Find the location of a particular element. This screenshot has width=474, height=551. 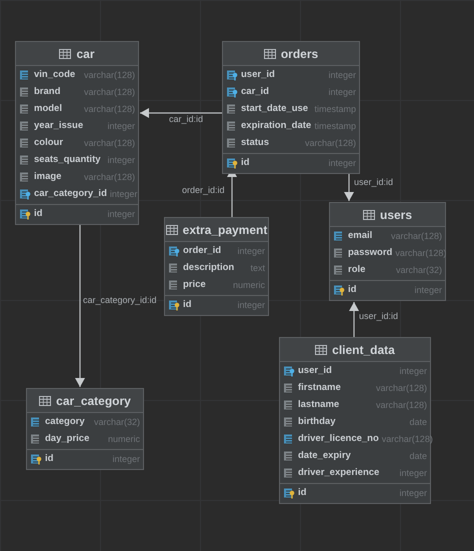

column-name: price is located at coordinates (194, 285).